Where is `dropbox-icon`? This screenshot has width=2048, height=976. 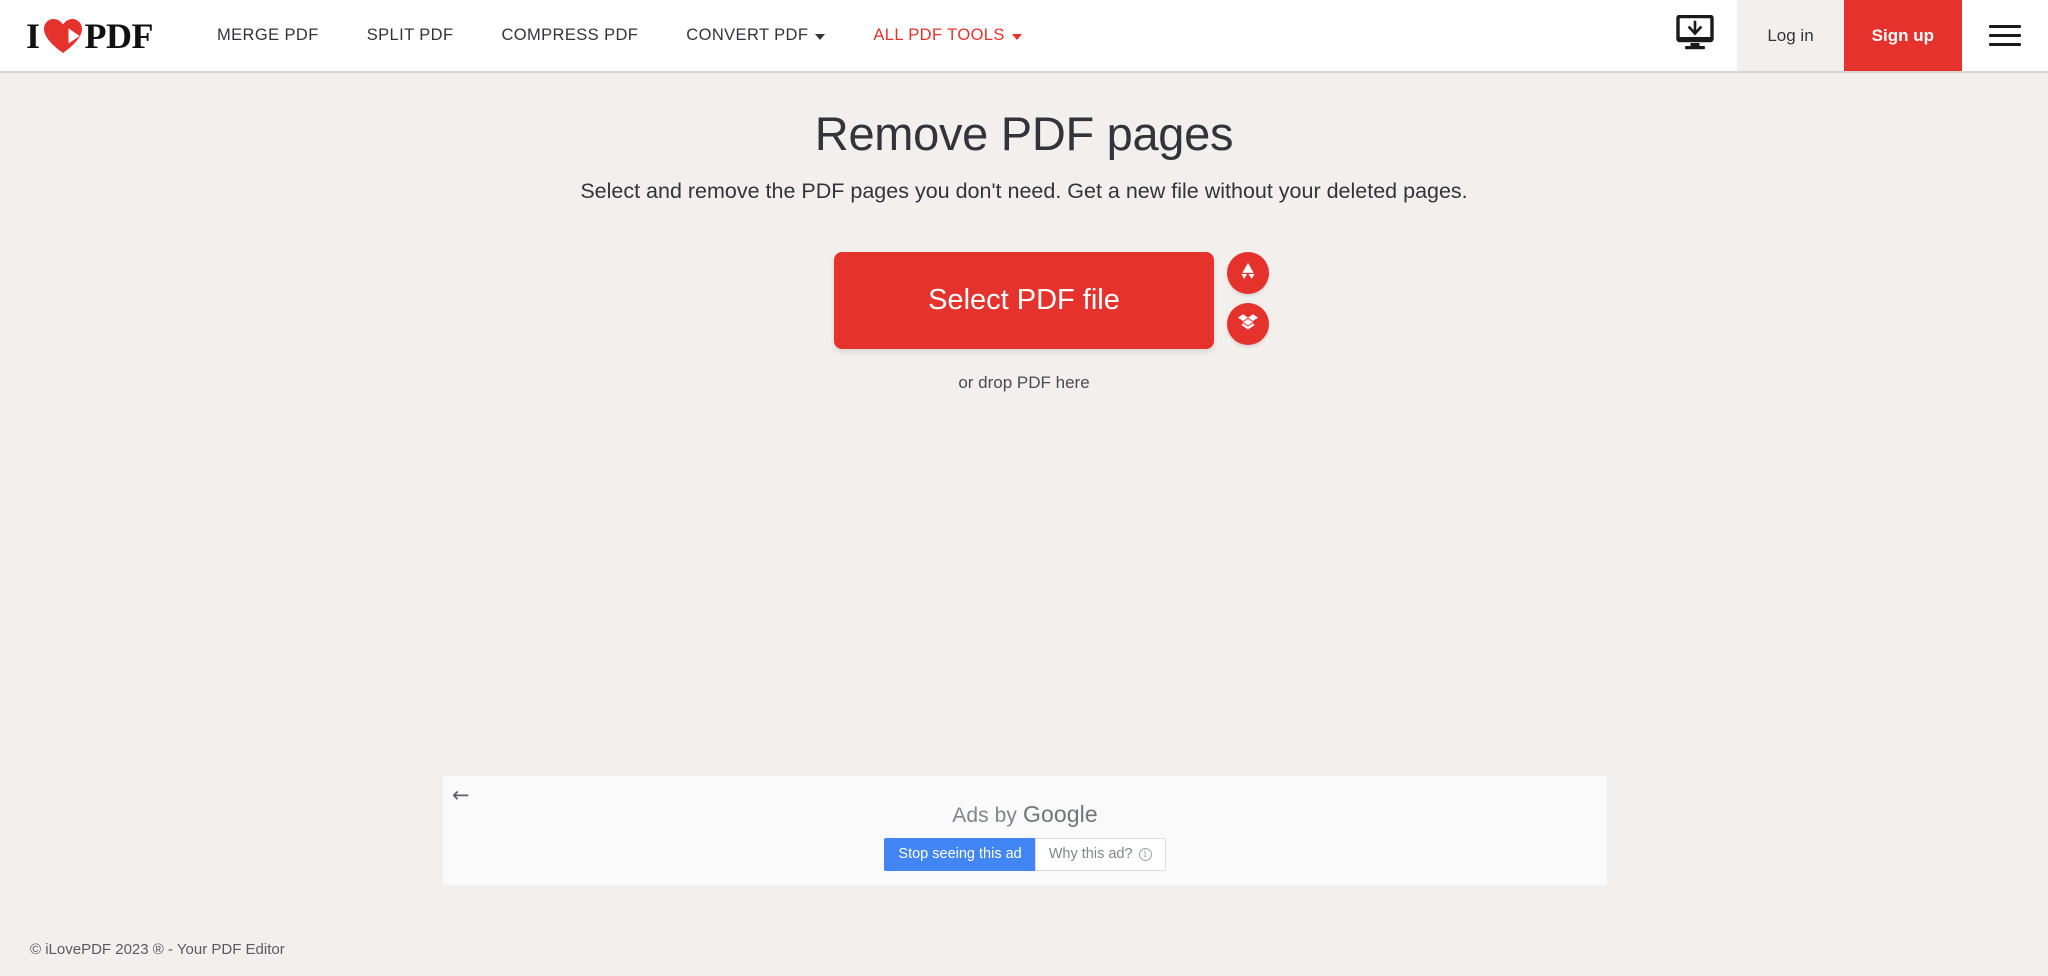
dropbox-icon is located at coordinates (1248, 324).